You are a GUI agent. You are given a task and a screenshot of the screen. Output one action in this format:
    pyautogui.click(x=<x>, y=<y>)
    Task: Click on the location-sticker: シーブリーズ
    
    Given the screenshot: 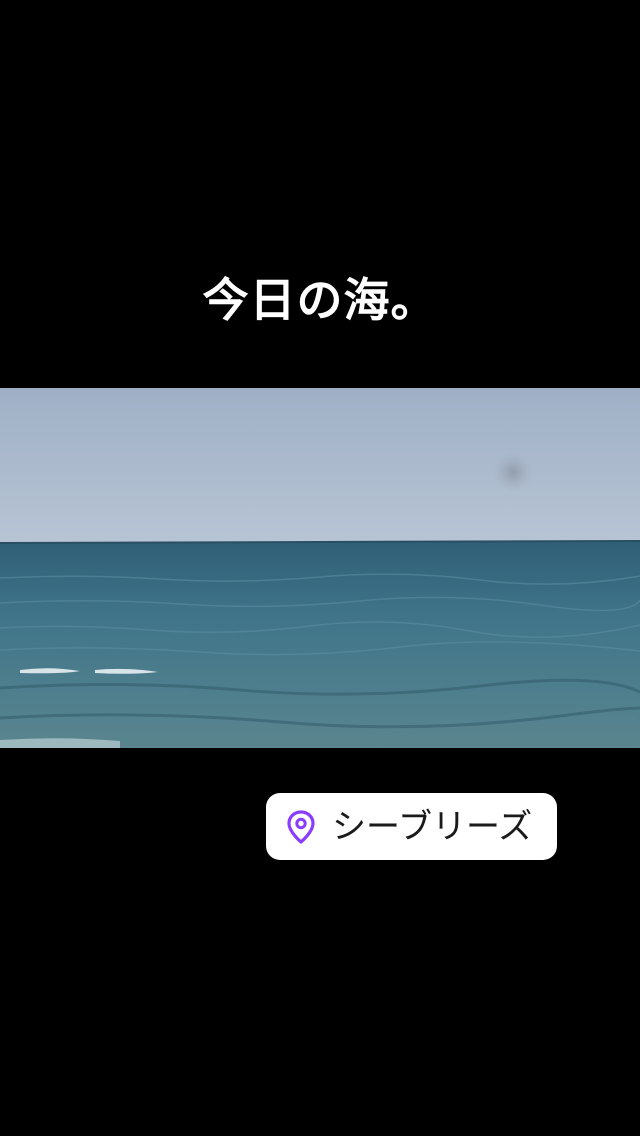 What is the action you would take?
    pyautogui.click(x=411, y=826)
    